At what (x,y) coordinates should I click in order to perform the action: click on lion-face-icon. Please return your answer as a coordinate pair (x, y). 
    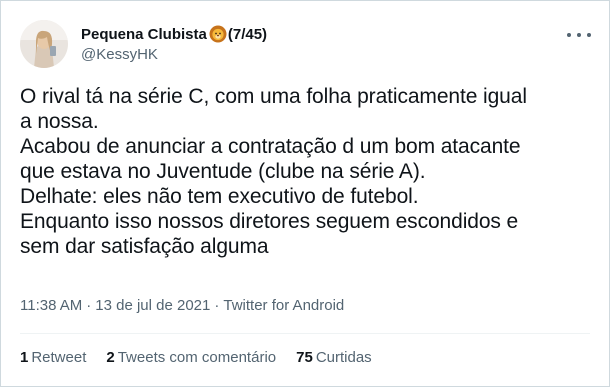
    Looking at the image, I should click on (218, 34).